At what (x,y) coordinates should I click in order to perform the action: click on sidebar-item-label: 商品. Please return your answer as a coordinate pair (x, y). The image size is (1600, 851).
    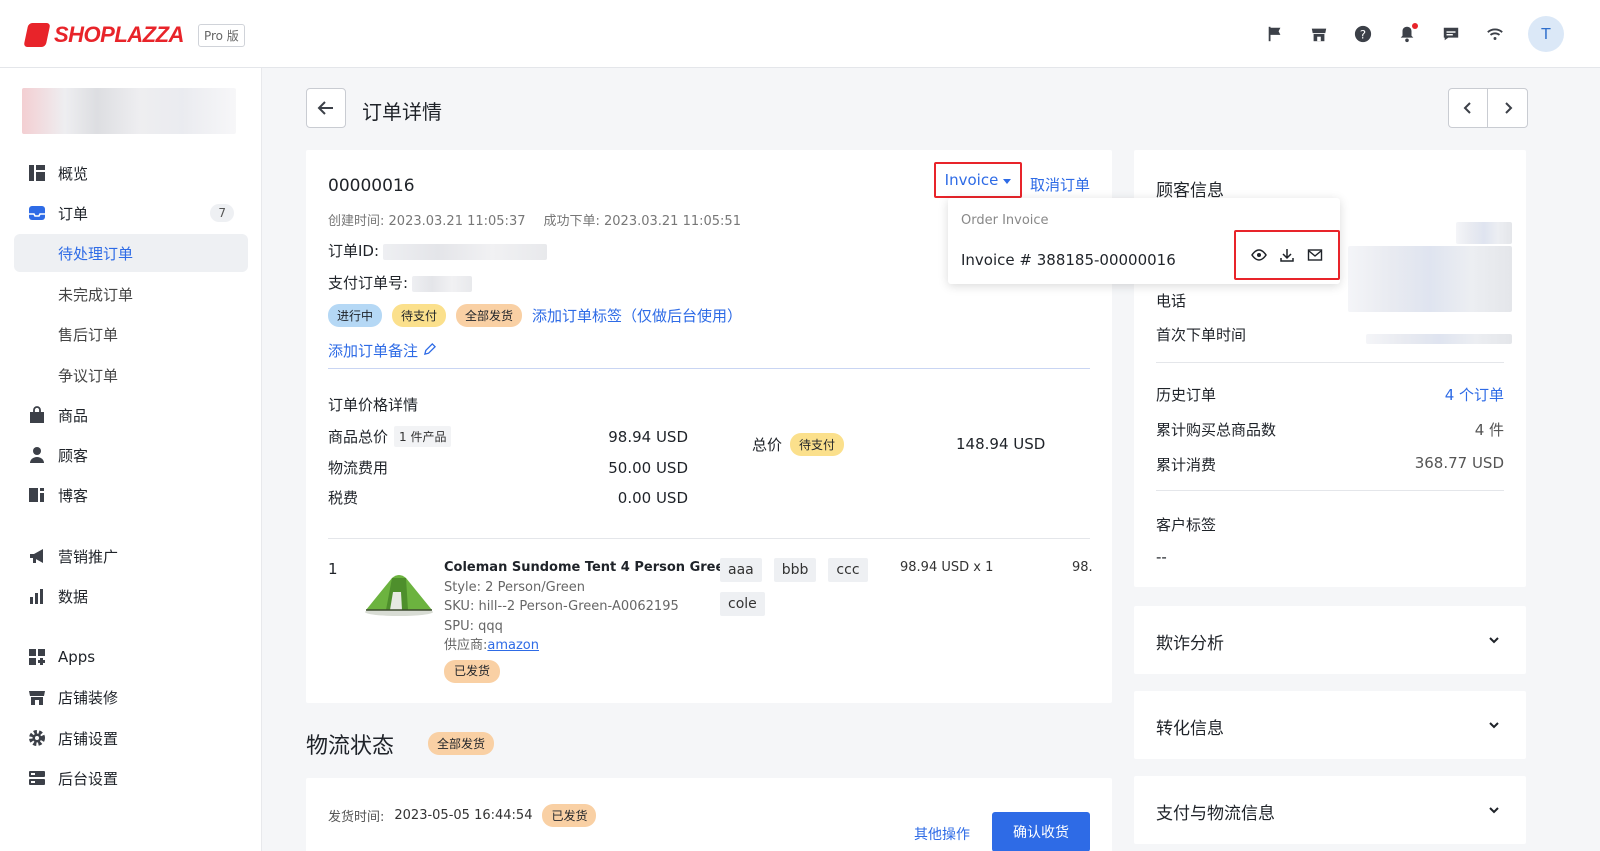
    Looking at the image, I should click on (73, 415).